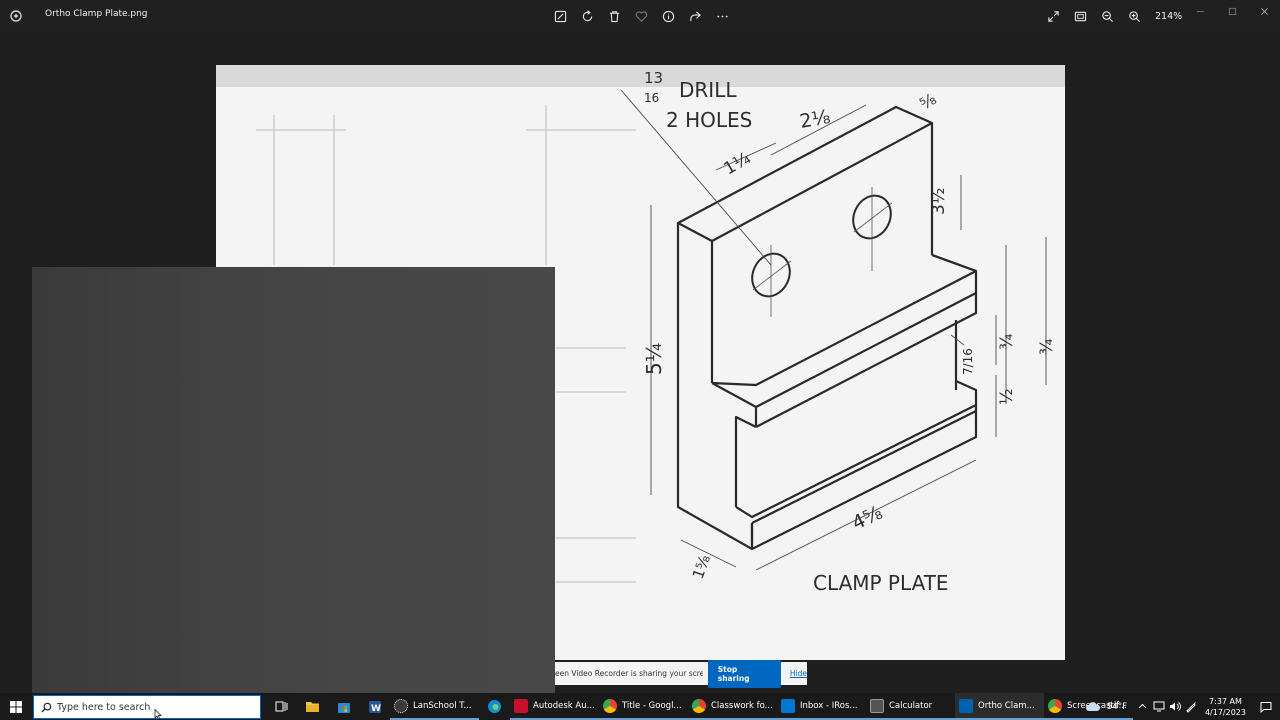 This screenshot has height=720, width=1280. Describe the element at coordinates (1134, 16) in the screenshot. I see `zoom-in-icon` at that location.